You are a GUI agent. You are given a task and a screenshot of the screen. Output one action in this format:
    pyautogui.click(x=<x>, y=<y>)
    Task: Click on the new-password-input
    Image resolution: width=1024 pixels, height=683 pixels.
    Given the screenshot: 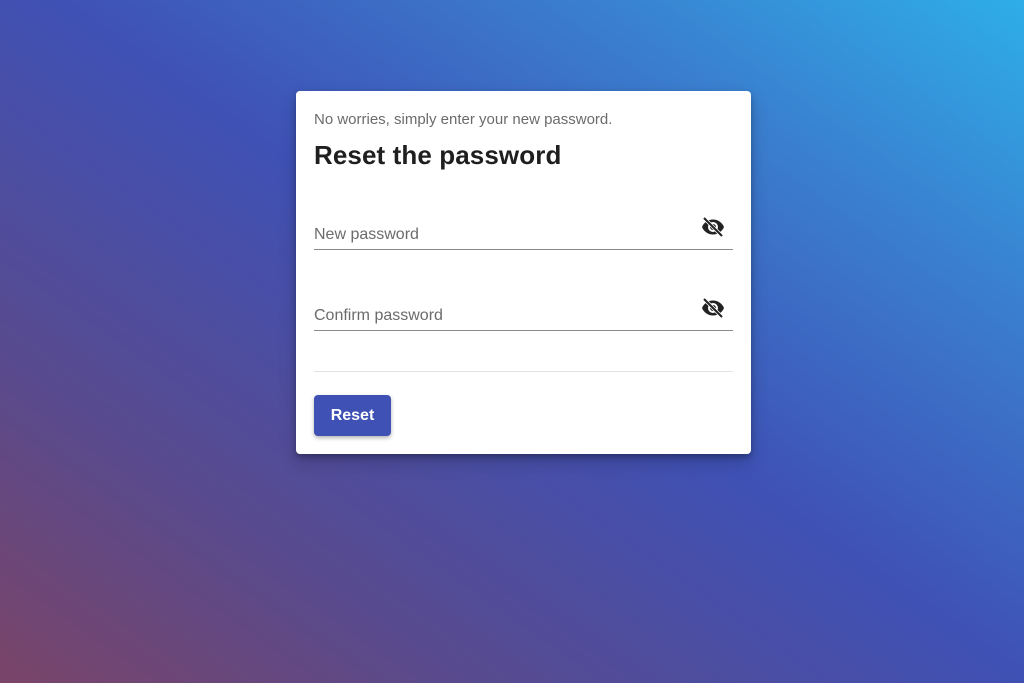 What is the action you would take?
    pyautogui.click(x=504, y=235)
    